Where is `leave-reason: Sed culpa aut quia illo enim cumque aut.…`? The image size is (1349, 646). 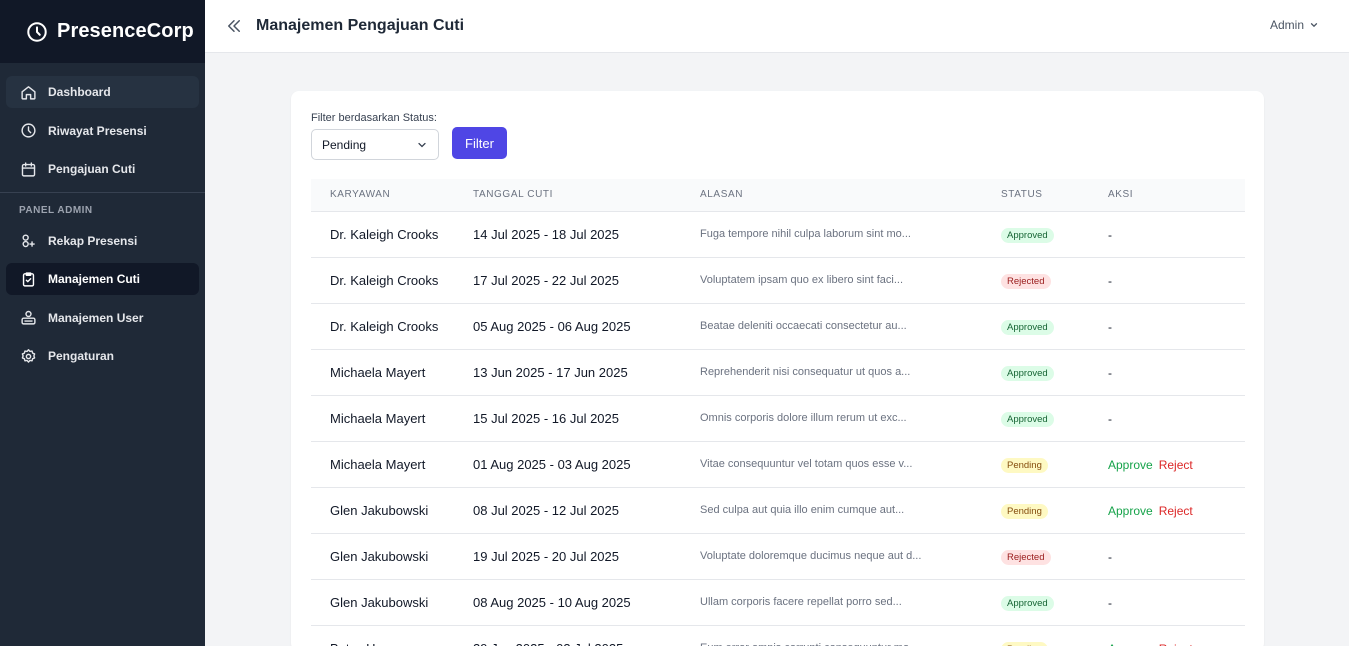
leave-reason: Sed culpa aut quia illo enim cumque aut.… is located at coordinates (850, 510).